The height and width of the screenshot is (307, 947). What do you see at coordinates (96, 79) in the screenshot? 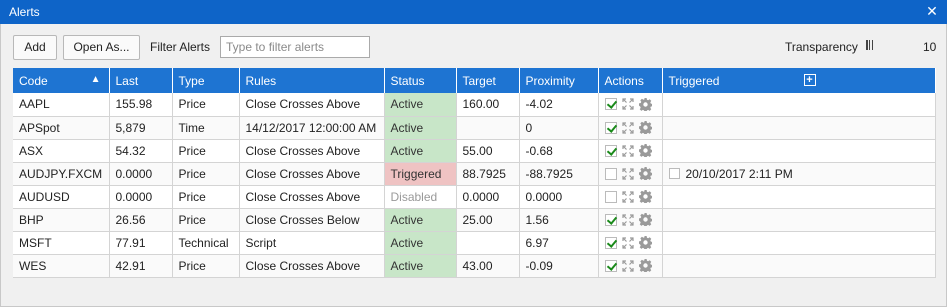
I see `sort-ascending-icon: ▲` at bounding box center [96, 79].